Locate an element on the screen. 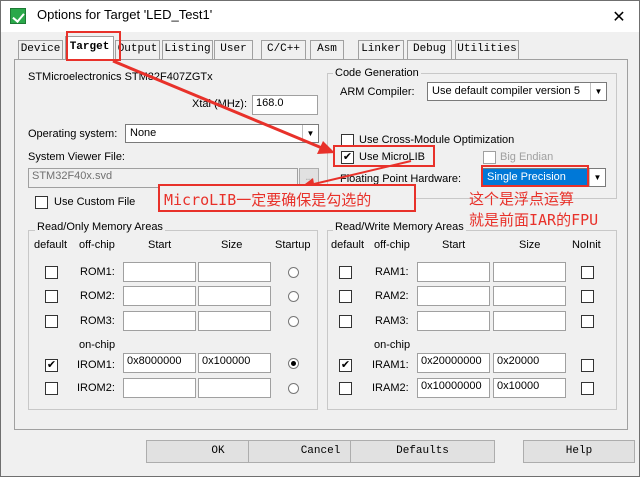  irom1-size-input: 0x100000 is located at coordinates (234, 363).